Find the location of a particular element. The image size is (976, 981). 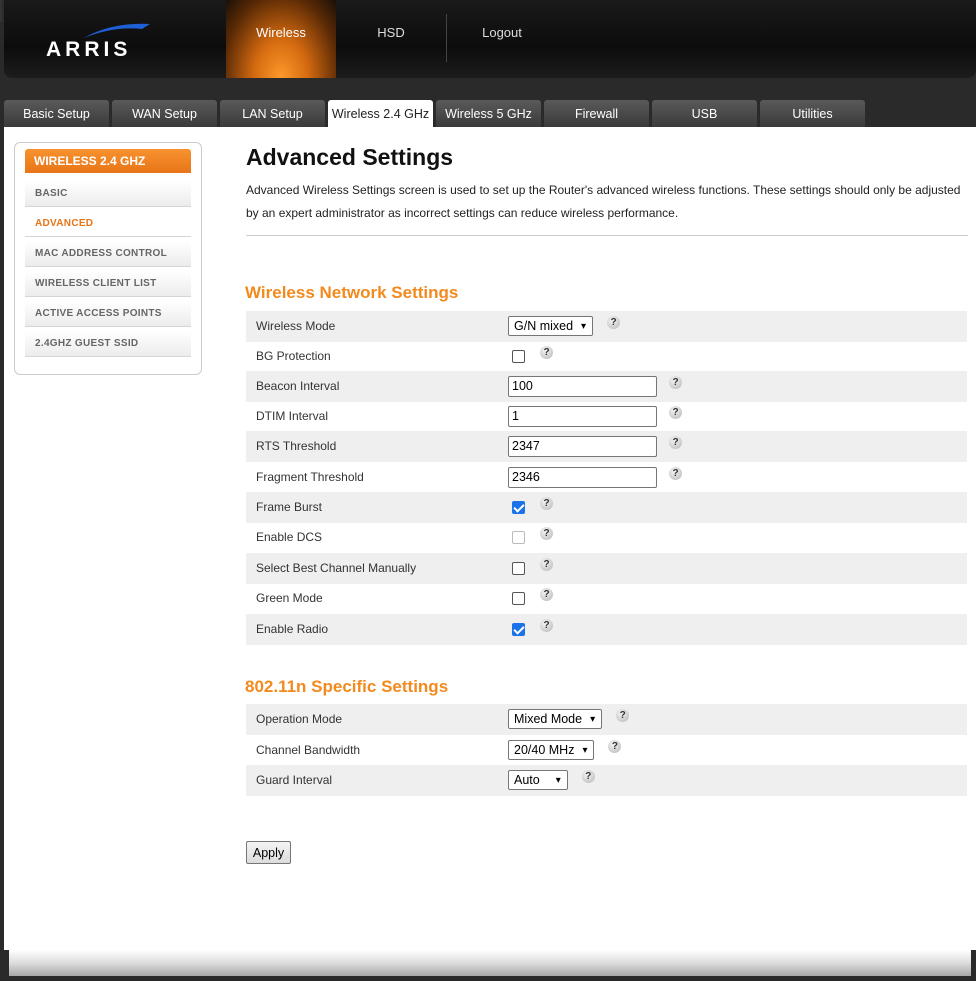

tab-wan-setup: WAN Setup is located at coordinates (164, 113).